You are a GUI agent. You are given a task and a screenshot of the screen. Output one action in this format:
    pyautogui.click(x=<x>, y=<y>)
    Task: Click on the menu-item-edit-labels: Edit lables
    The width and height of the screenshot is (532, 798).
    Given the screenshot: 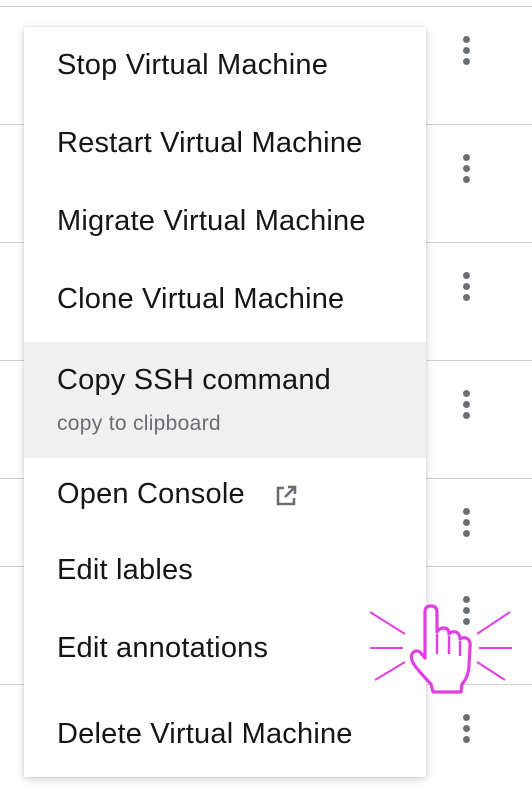 What is the action you would take?
    pyautogui.click(x=225, y=573)
    